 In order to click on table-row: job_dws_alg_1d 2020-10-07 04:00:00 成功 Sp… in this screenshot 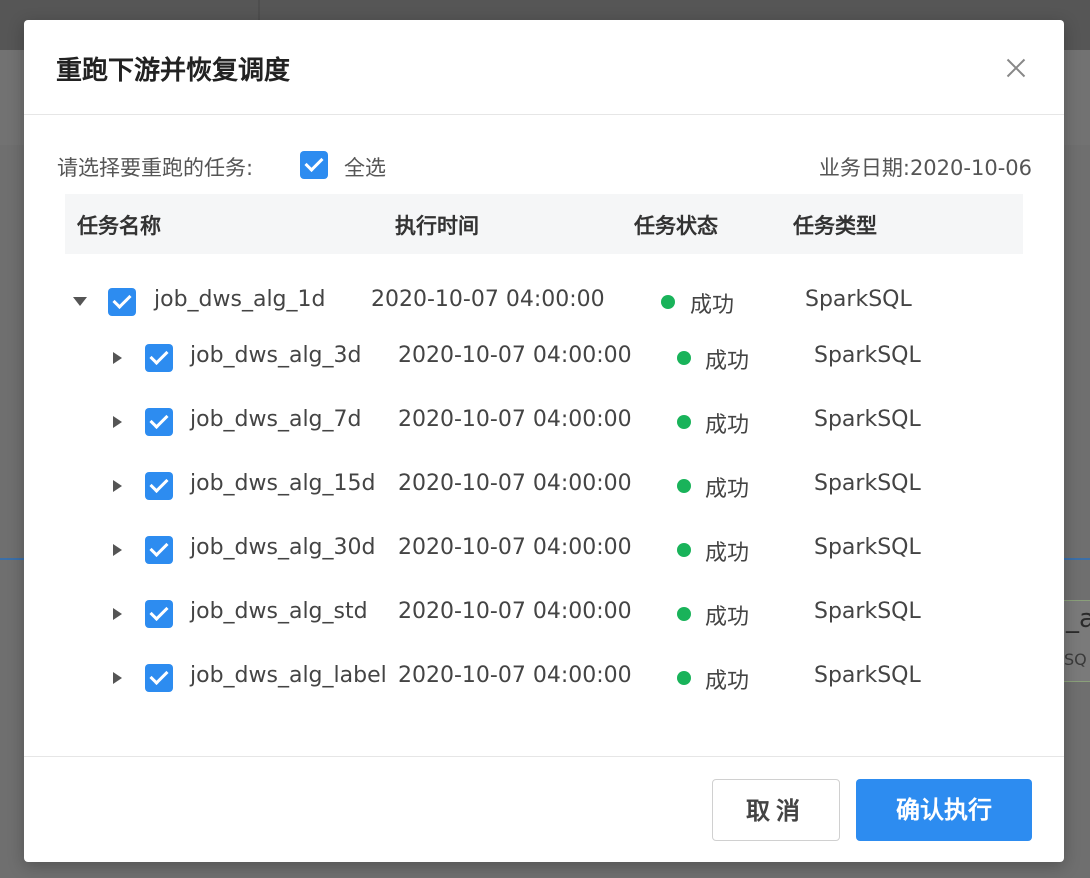, I will do `click(544, 302)`.